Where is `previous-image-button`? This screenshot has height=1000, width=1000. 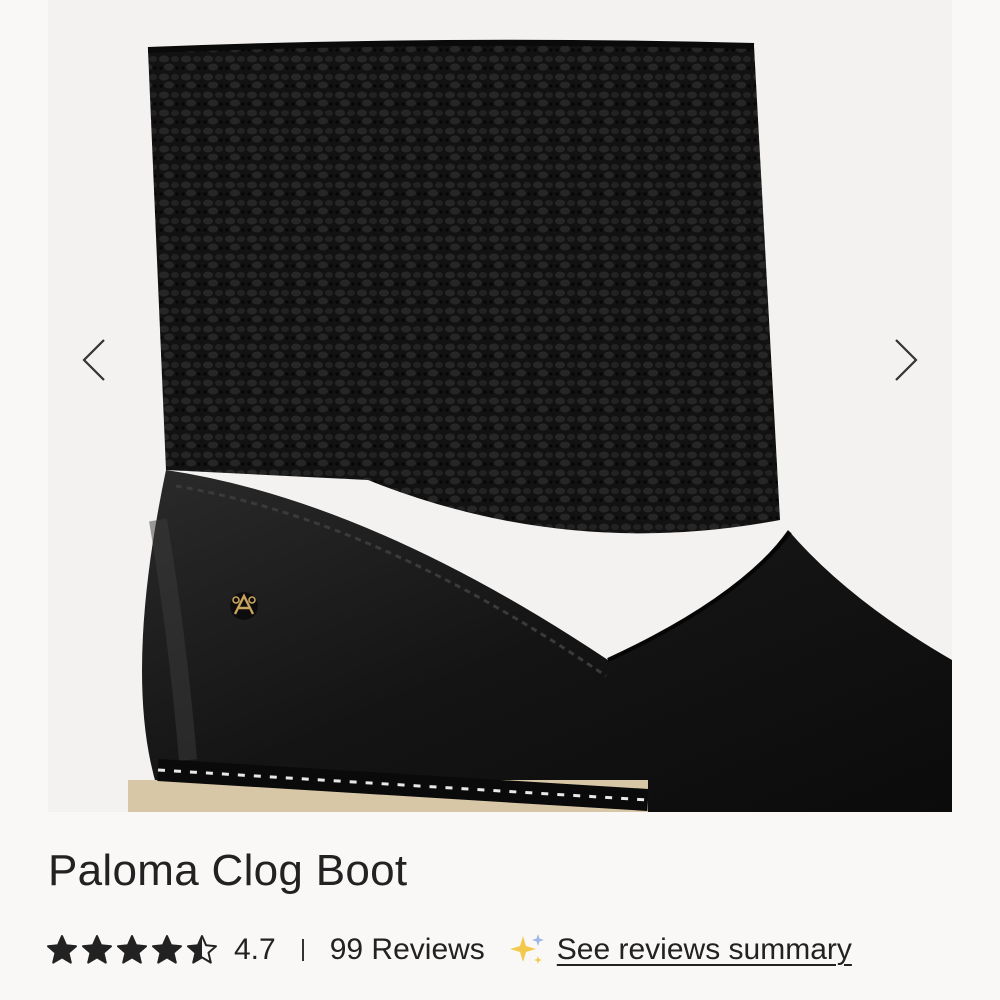
previous-image-button is located at coordinates (94, 360).